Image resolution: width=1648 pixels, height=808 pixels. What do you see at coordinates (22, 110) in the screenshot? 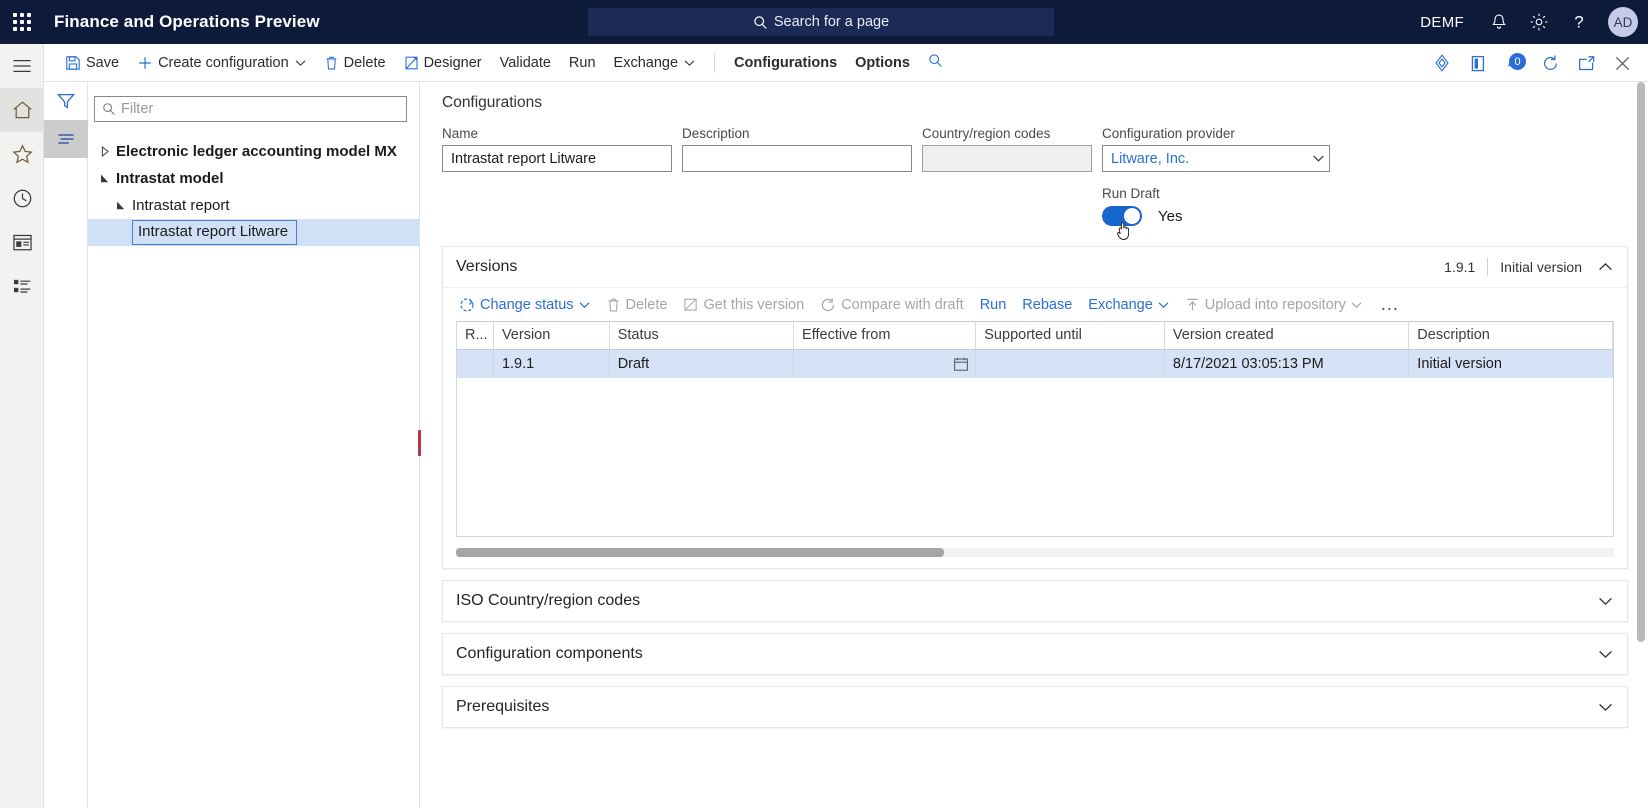
I see `home-icon` at bounding box center [22, 110].